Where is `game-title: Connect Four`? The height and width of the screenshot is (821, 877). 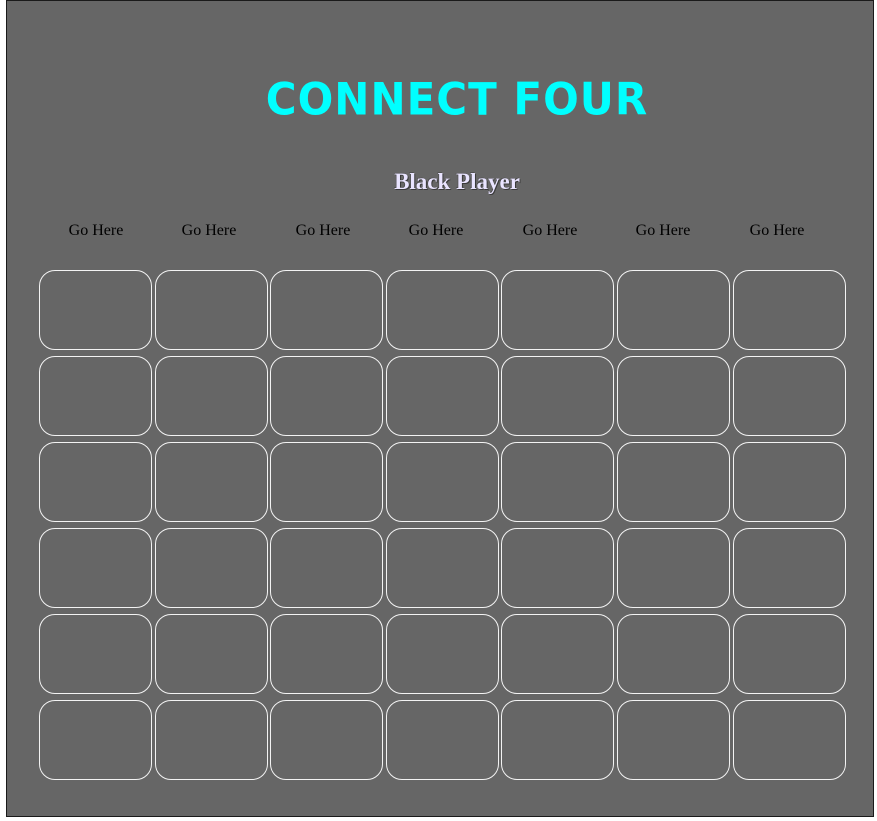
game-title: Connect Four is located at coordinates (457, 99).